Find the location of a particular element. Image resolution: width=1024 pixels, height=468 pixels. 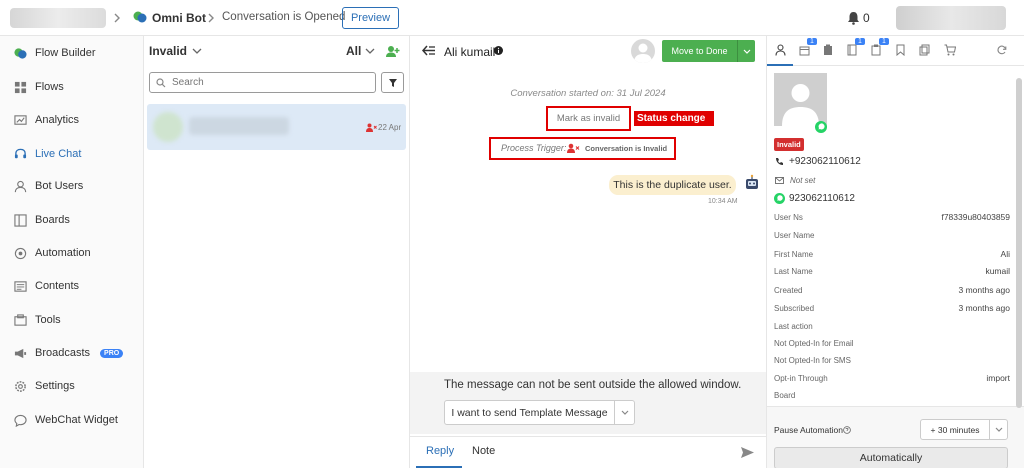

workspace-avatar-blurred is located at coordinates (58, 18).